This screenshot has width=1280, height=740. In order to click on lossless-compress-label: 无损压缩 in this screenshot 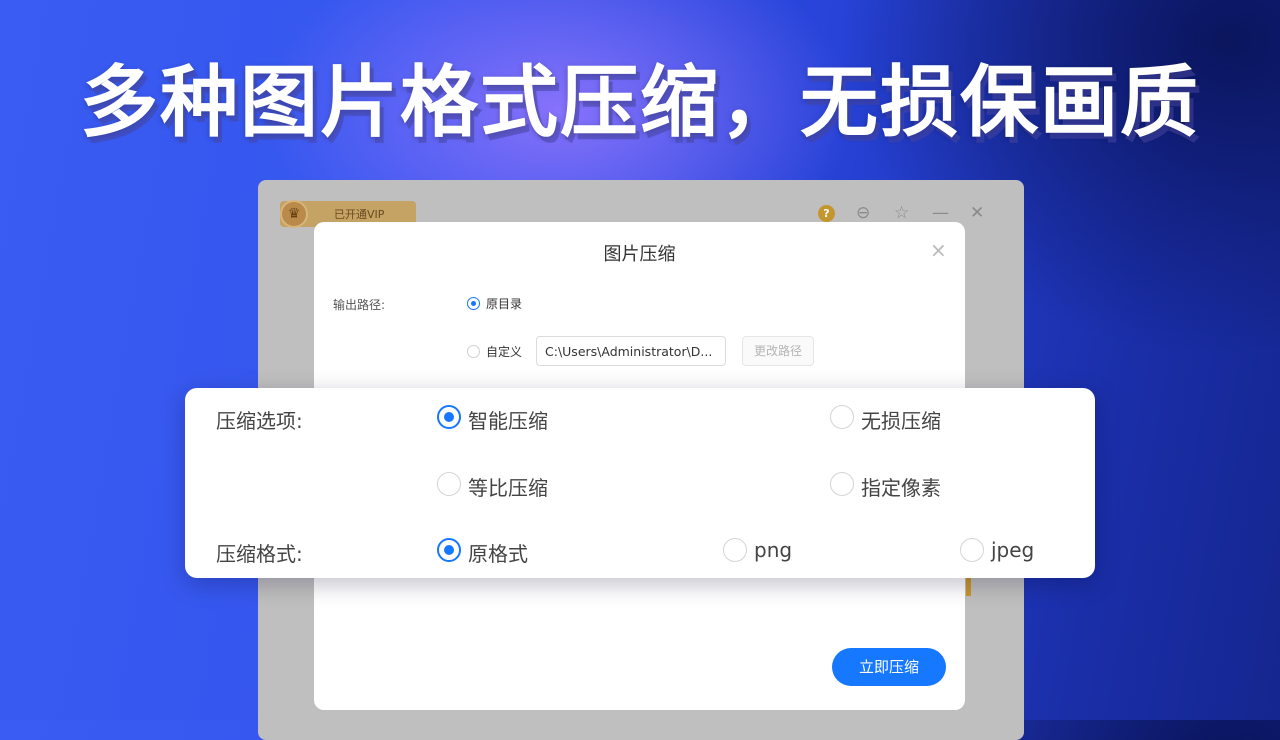, I will do `click(901, 419)`.